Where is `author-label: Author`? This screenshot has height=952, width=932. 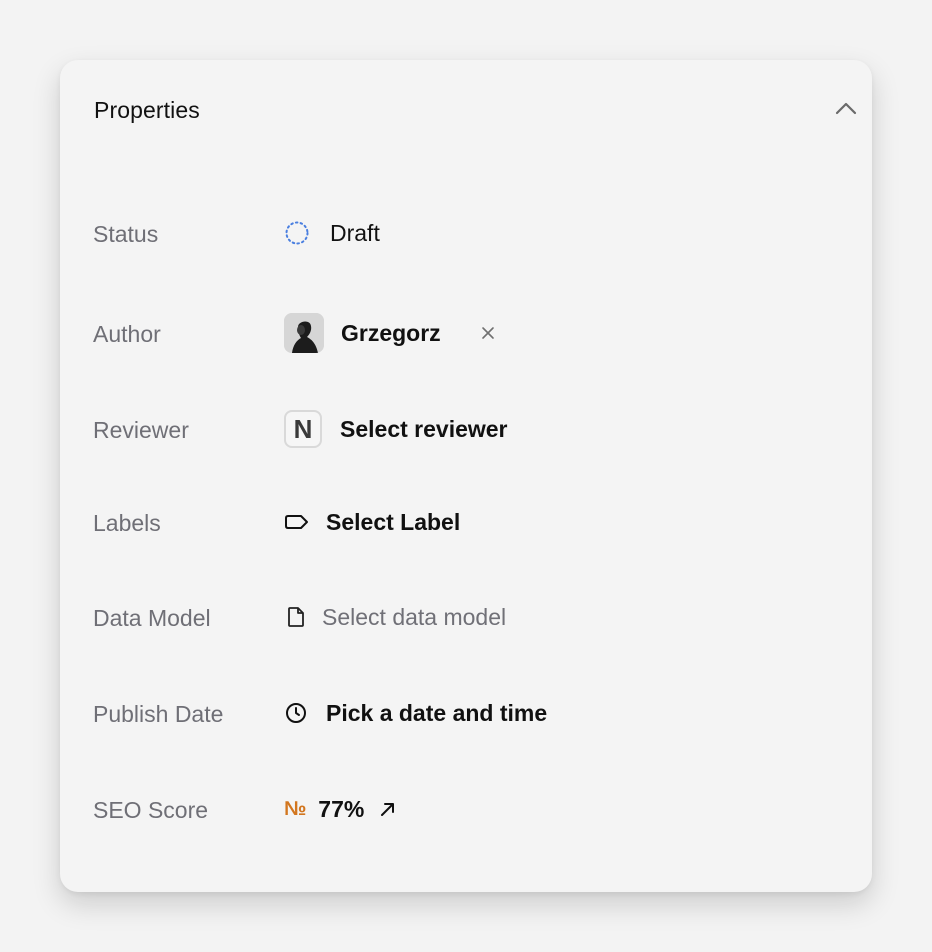
author-label: Author is located at coordinates (127, 334).